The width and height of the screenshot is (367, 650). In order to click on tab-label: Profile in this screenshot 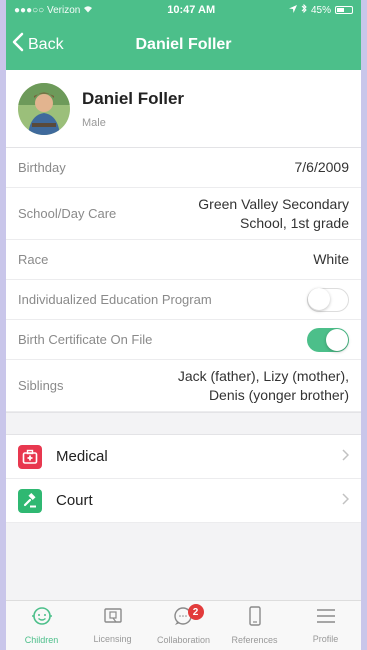, I will do `click(325, 639)`.